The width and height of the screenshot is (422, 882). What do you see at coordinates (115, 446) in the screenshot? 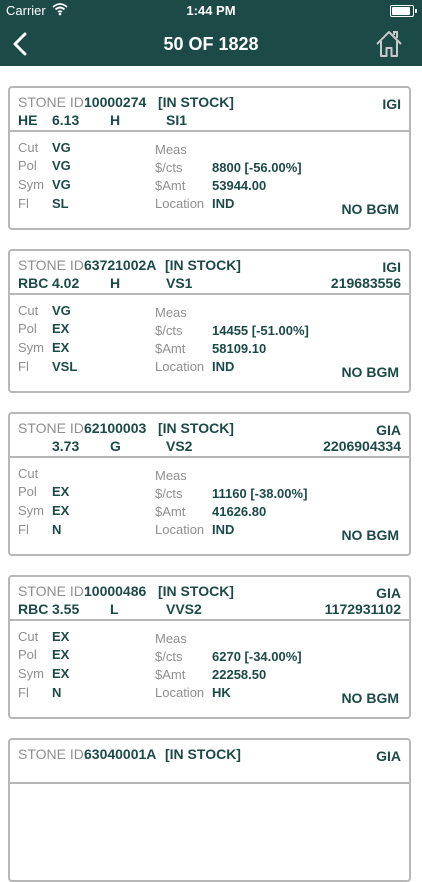
I see `color: G` at bounding box center [115, 446].